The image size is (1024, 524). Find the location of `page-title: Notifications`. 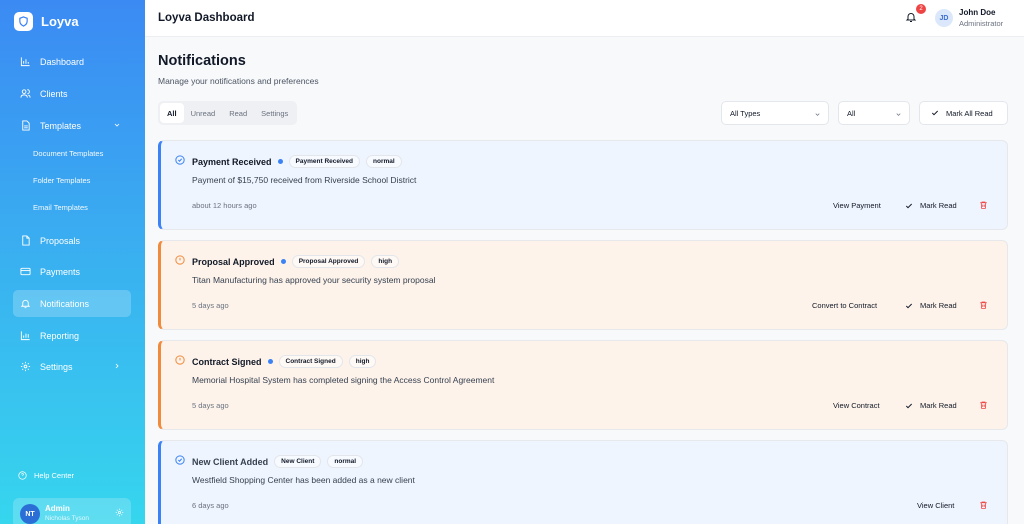

page-title: Notifications is located at coordinates (202, 61).